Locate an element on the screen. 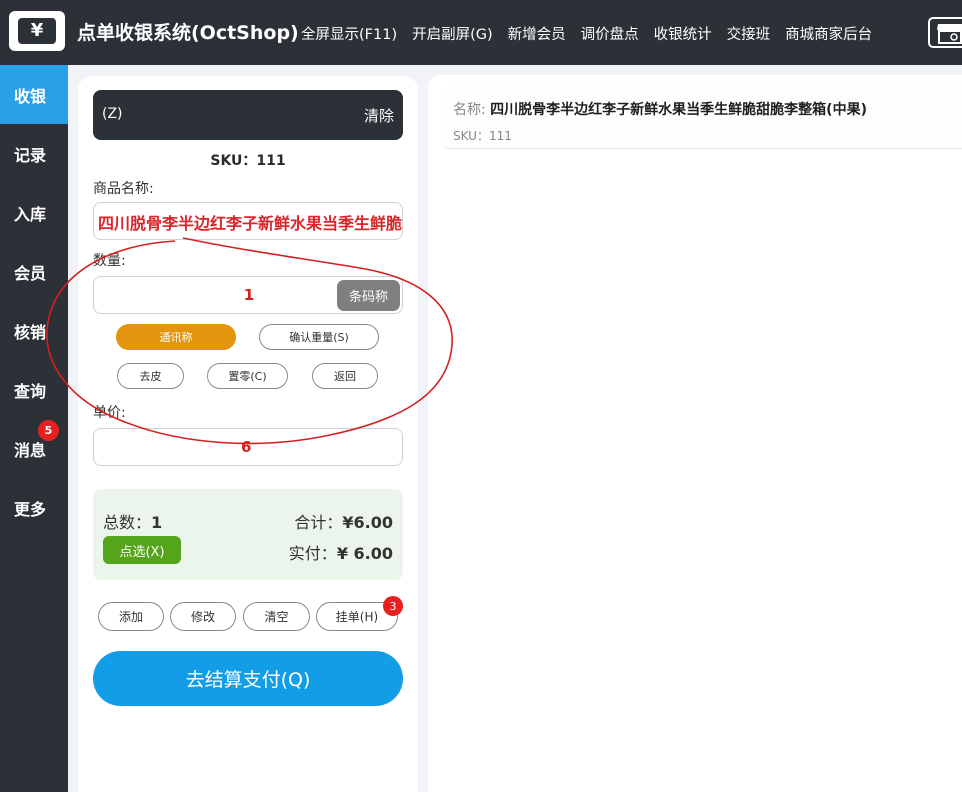  sidebar-item-messages: 消息 5 is located at coordinates (34, 448).